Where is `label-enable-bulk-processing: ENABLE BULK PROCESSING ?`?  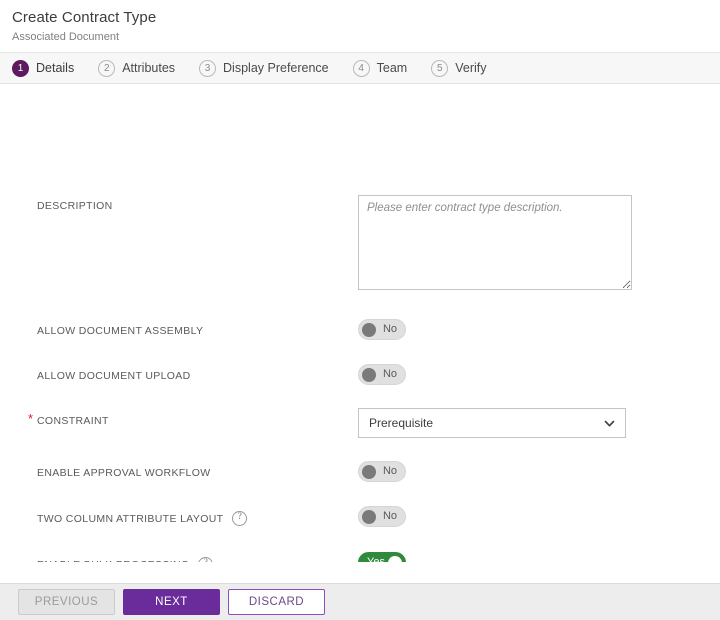
label-enable-bulk-processing: ENABLE BULK PROCESSING ? is located at coordinates (107, 560).